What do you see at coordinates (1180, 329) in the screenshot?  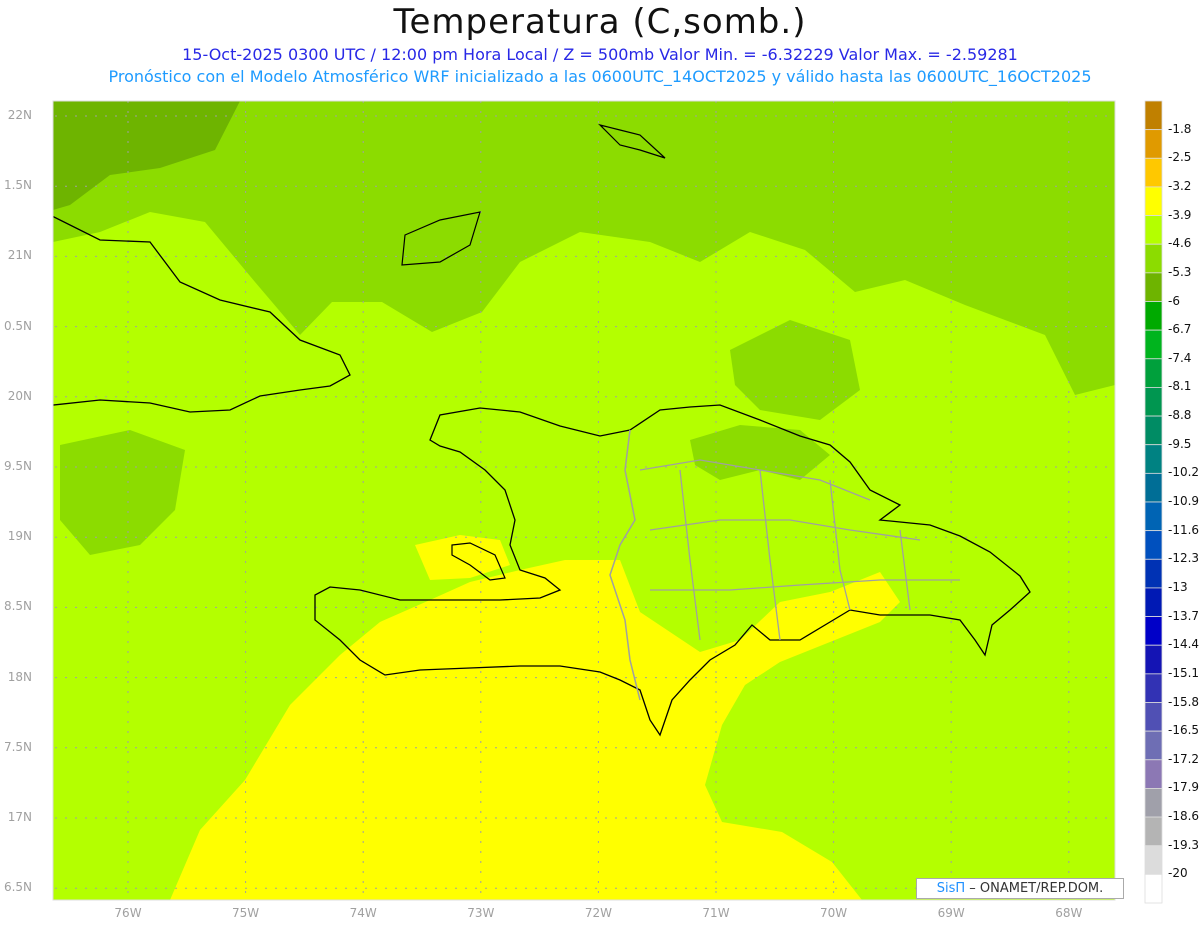 I see `colorbar-label: -6.7` at bounding box center [1180, 329].